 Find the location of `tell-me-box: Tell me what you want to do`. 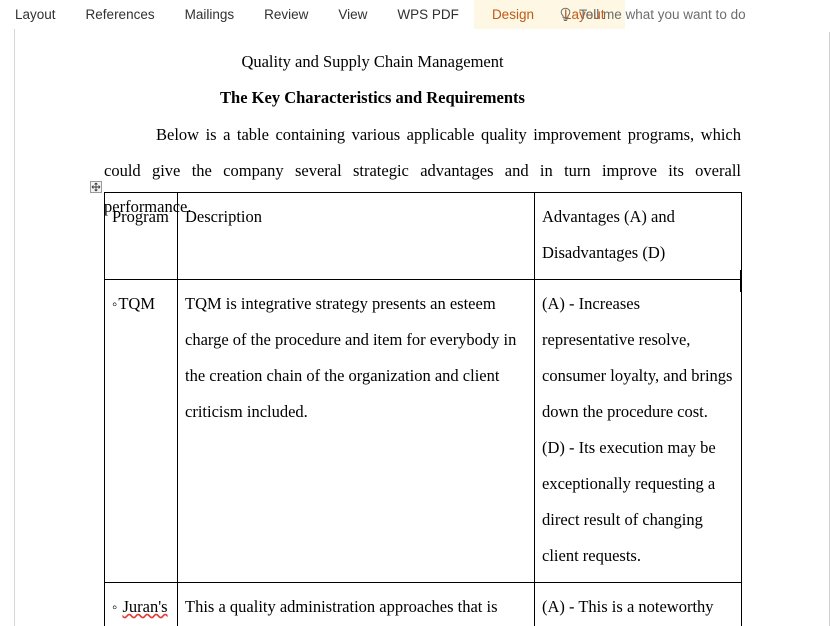

tell-me-box: Tell me what you want to do is located at coordinates (652, 14).